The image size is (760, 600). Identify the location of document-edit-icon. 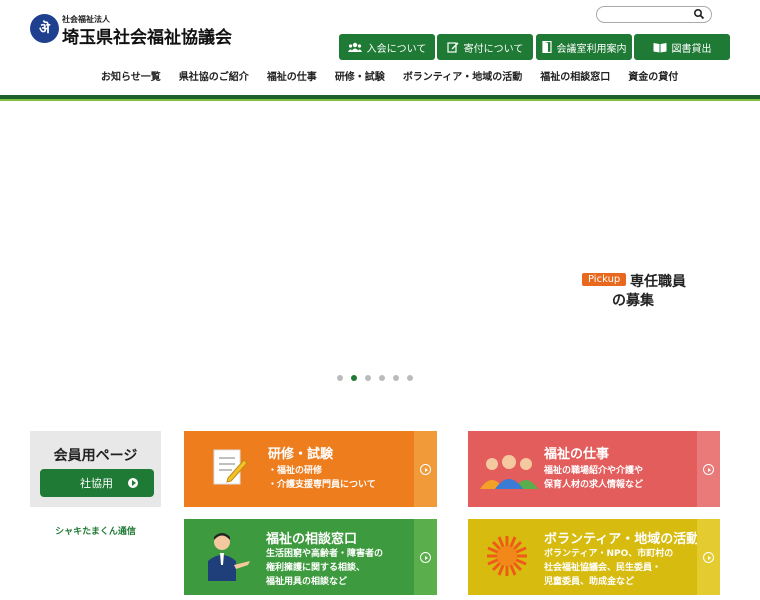
(230, 467).